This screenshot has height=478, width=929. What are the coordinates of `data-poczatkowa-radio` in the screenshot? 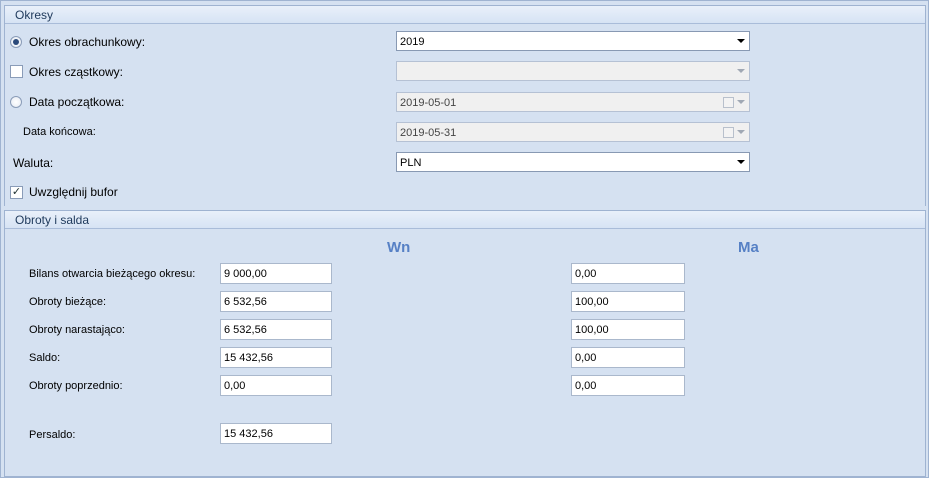 It's located at (16, 102).